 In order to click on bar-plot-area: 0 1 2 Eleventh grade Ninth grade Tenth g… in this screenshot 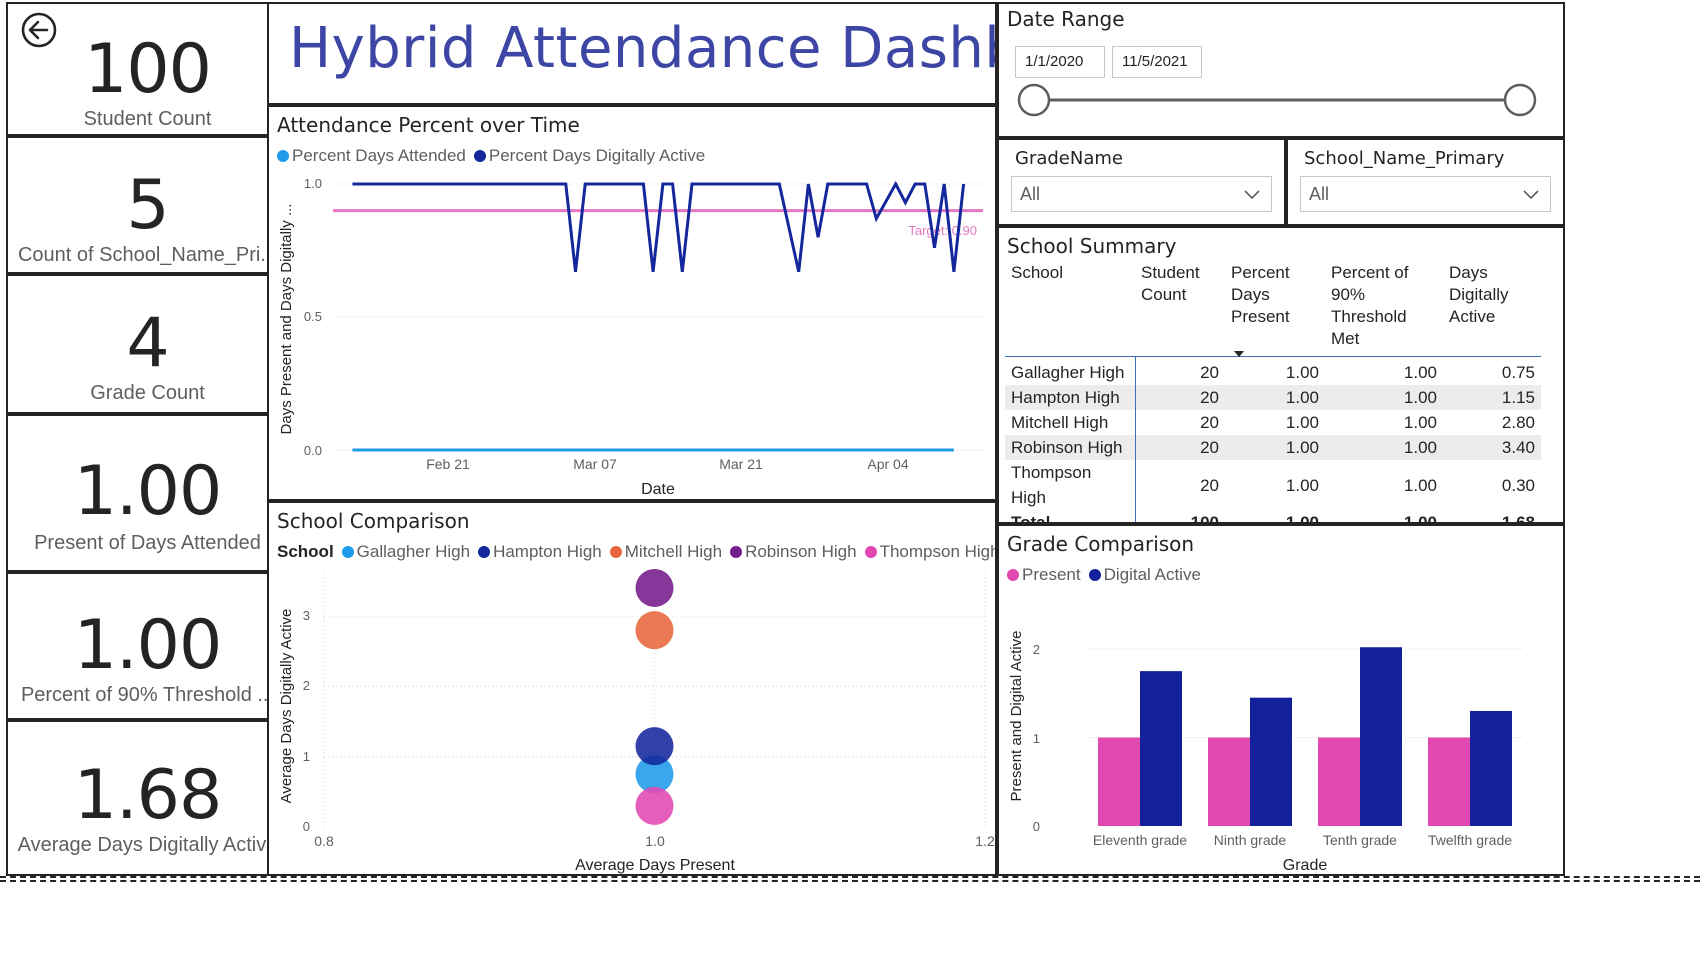, I will do `click(1266, 752)`.